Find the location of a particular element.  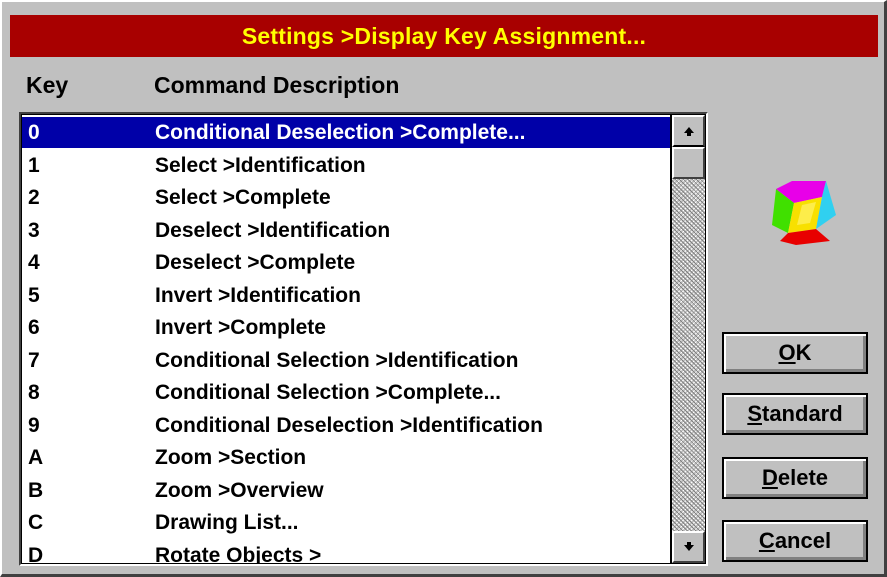

list-item-description: Deselect >Complete is located at coordinates (255, 262).